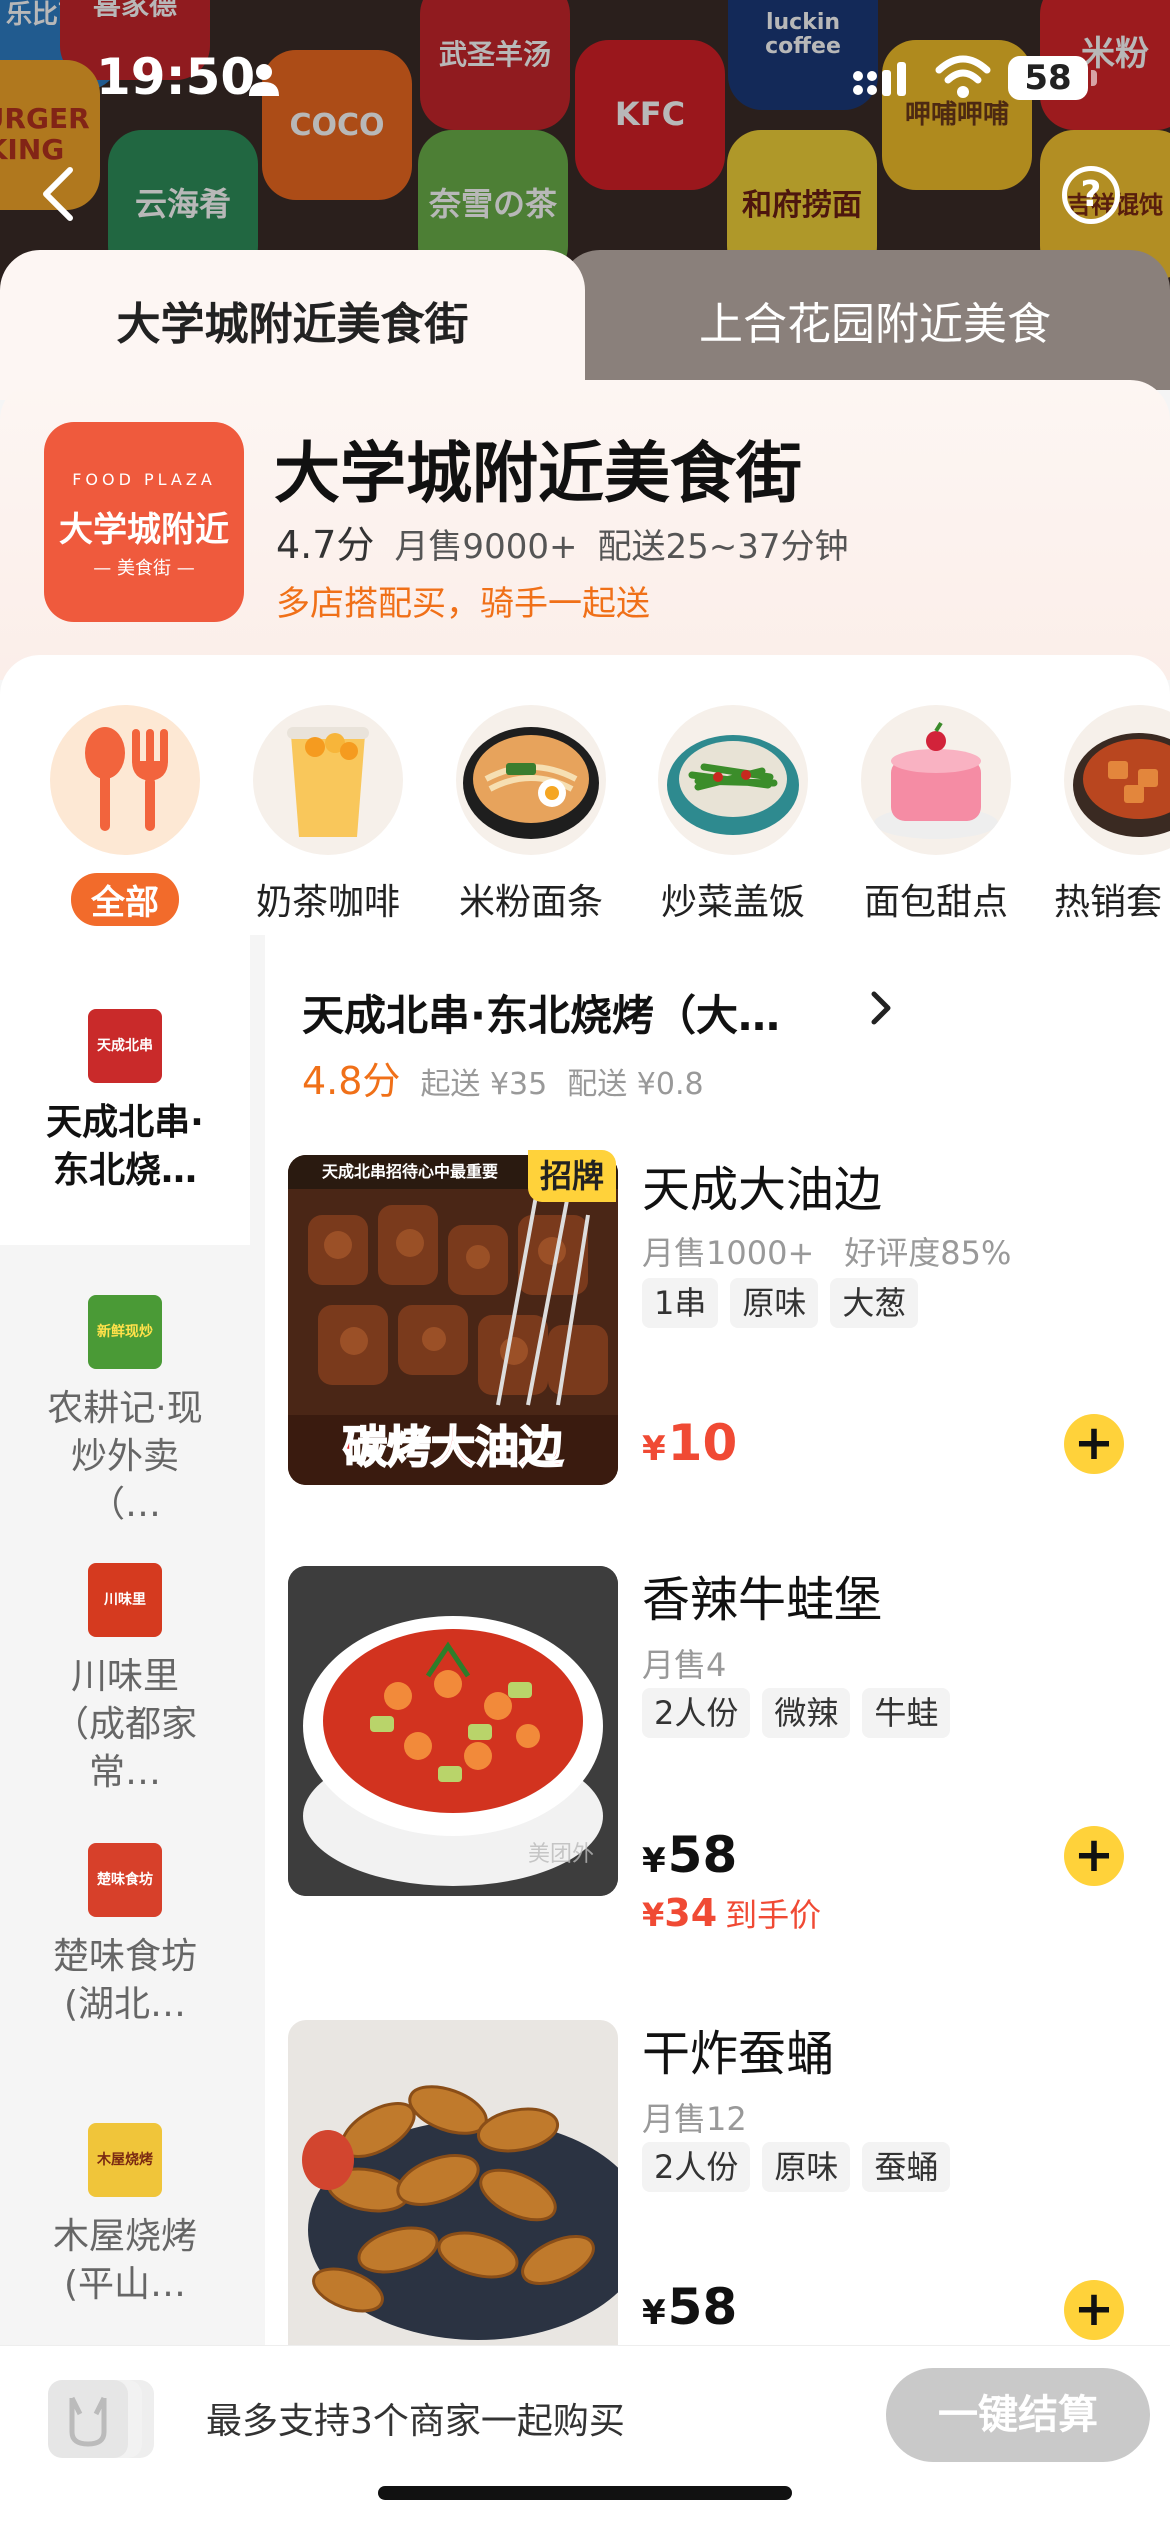 This screenshot has height=2532, width=1170. I want to click on item-image: 天成北串招待心中最重要 碳烤大油边, so click(453, 1320).